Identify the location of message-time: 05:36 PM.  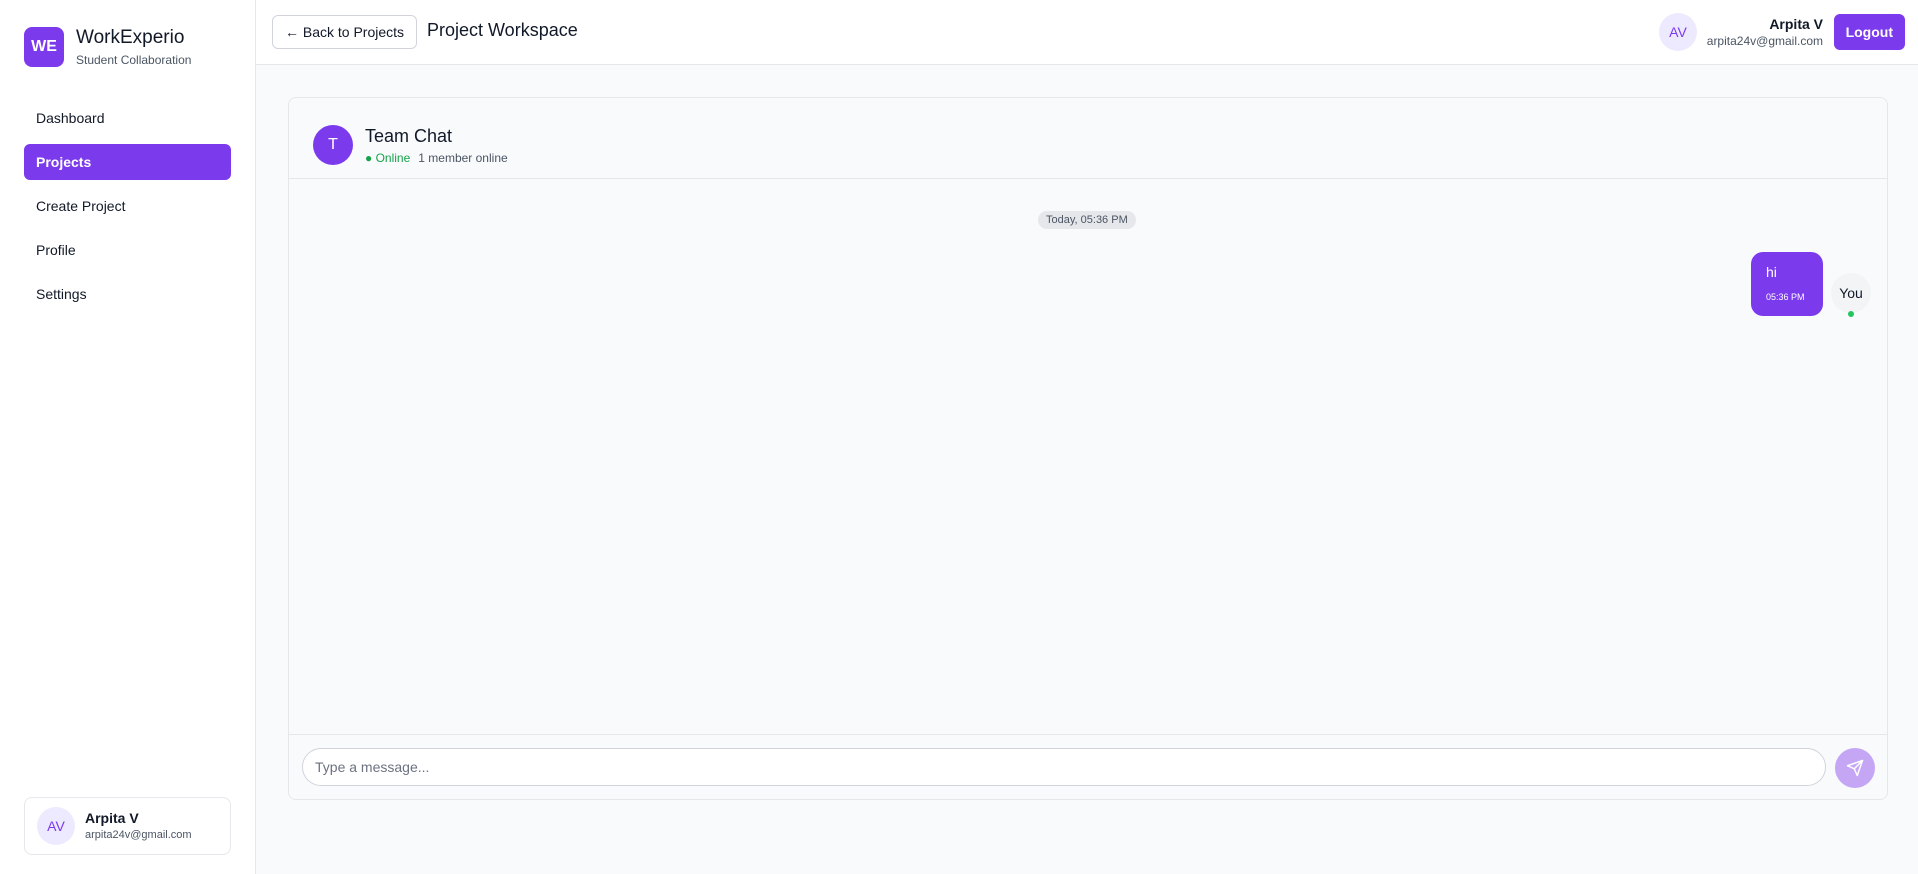
(1785, 297).